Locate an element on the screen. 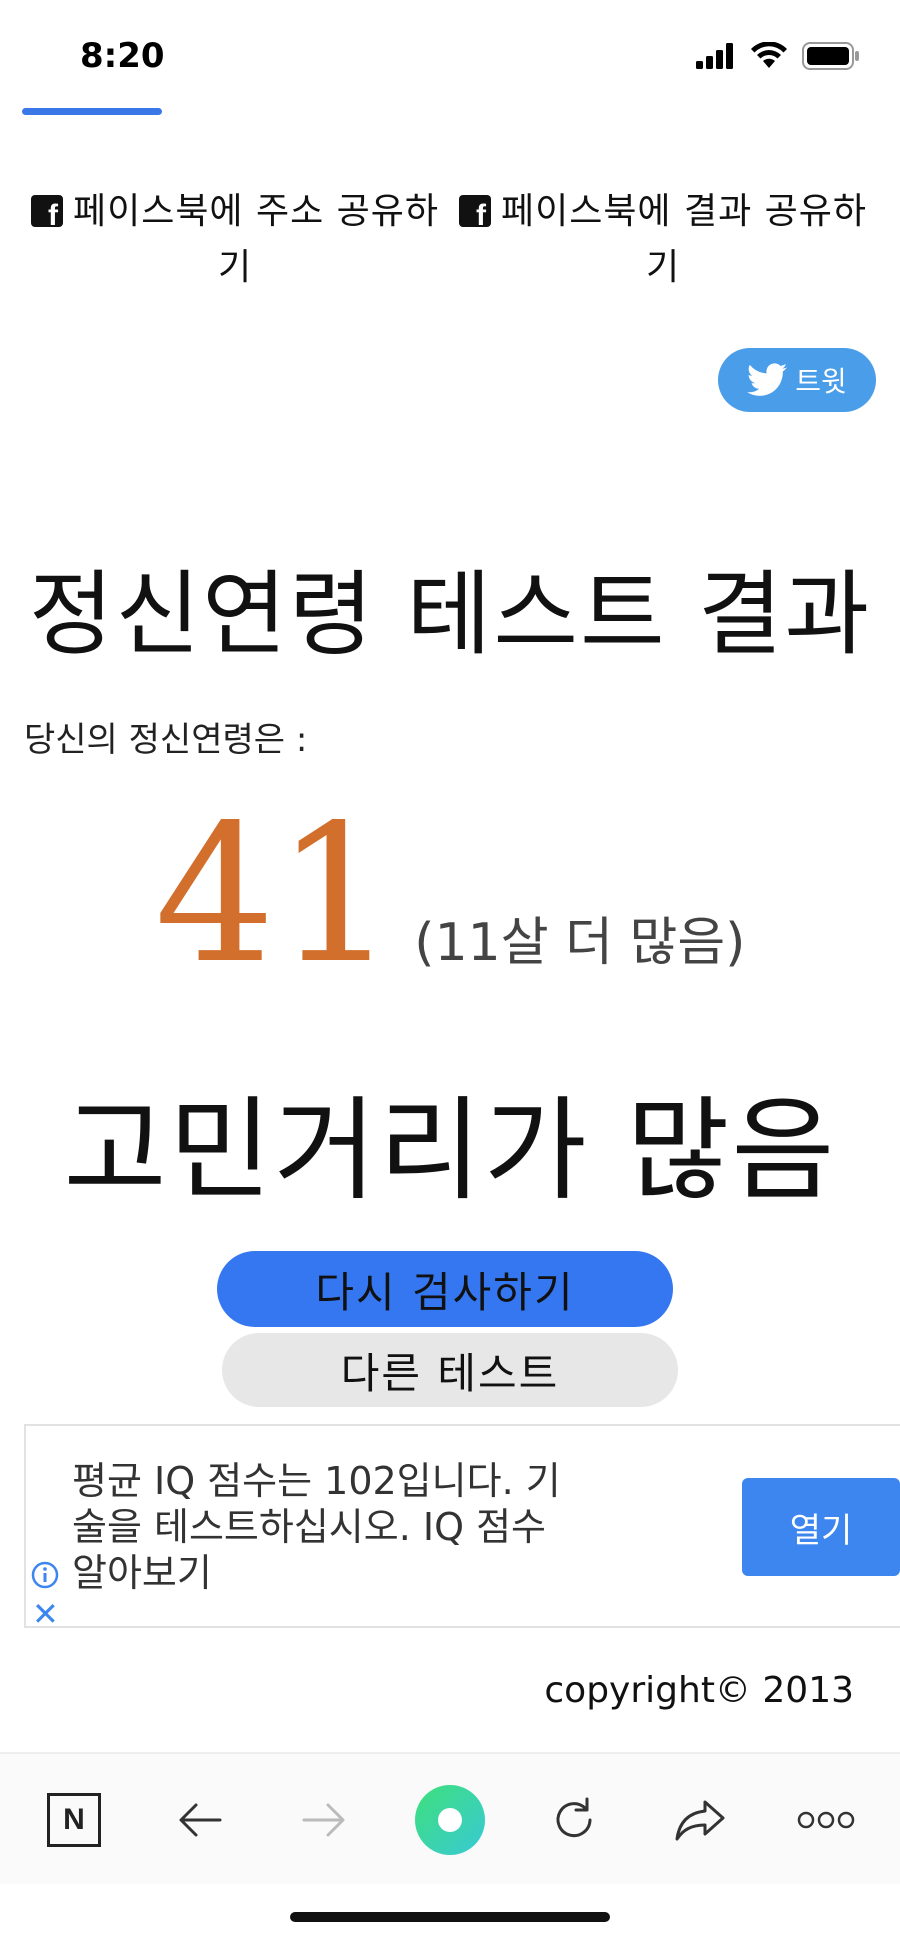 The width and height of the screenshot is (900, 1948). fb-share-address-label: 페이스북에 주소 공유하기 is located at coordinates (256, 239).